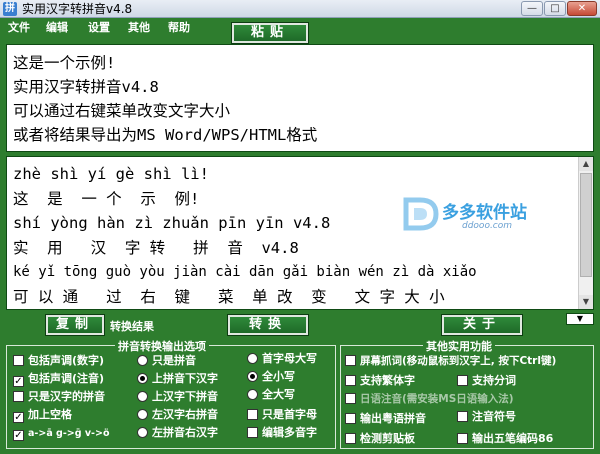  I want to click on option-label: 左拼音右汉字, so click(185, 432).